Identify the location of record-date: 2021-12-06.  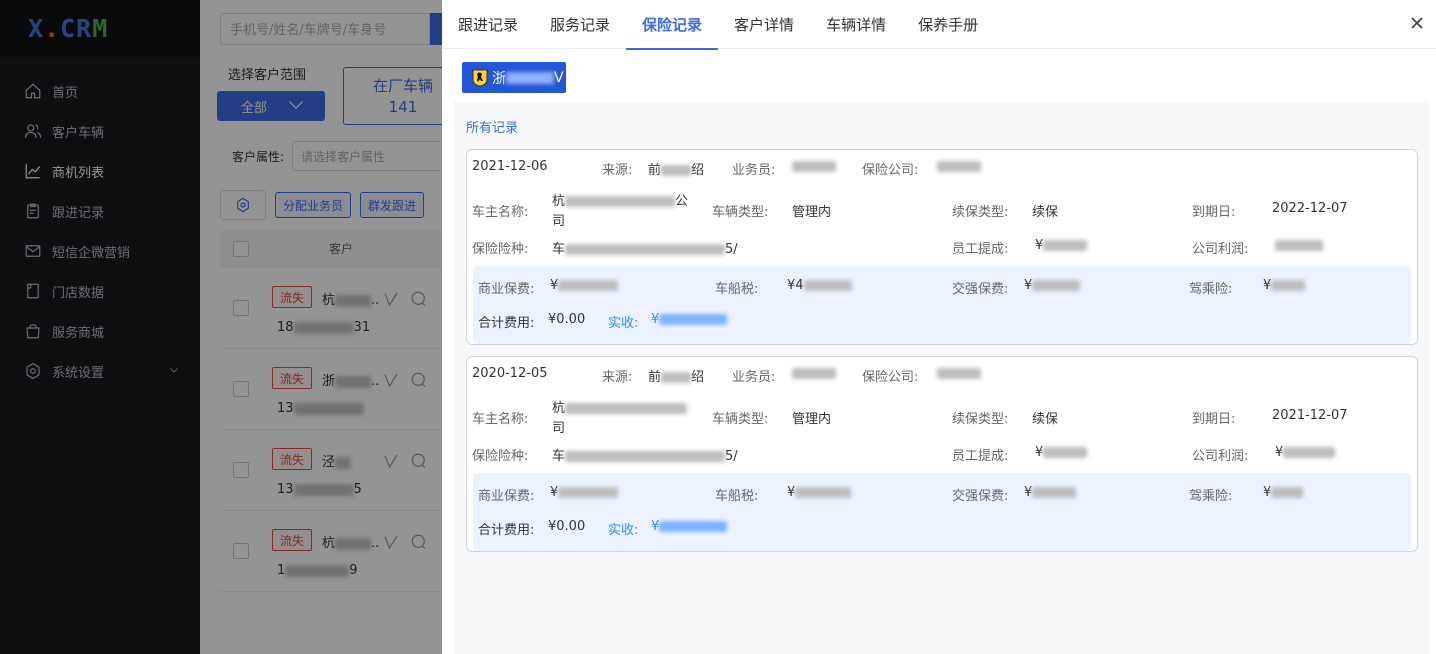
(510, 166).